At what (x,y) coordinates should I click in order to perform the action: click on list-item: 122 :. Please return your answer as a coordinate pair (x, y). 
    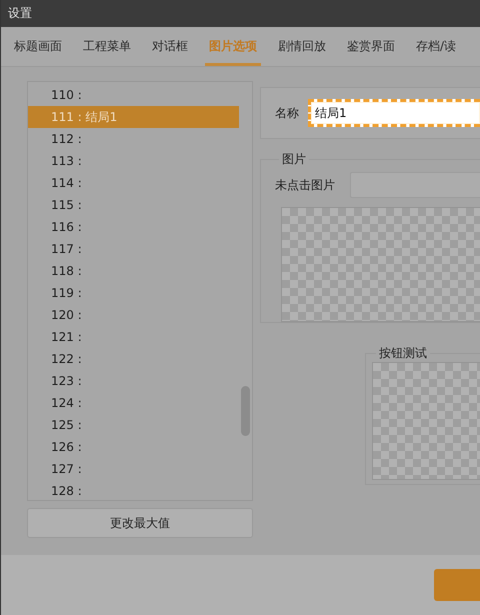
    Looking at the image, I should click on (133, 359).